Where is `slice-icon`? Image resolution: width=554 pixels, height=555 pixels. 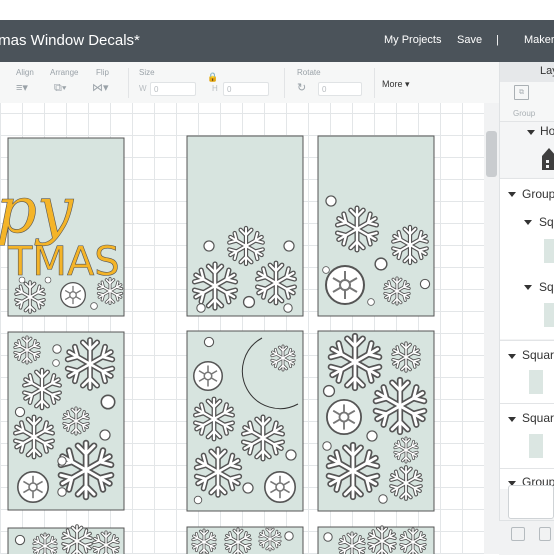 slice-icon is located at coordinates (518, 534).